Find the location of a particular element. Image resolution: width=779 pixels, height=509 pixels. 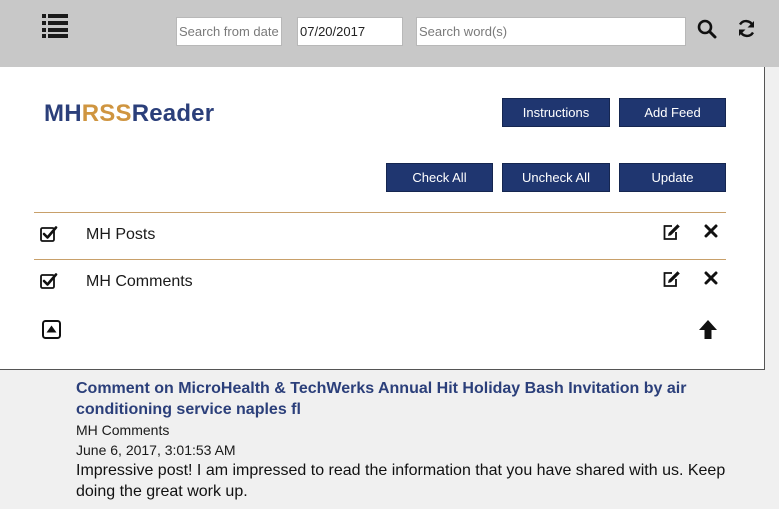

scroll-to-top-arrow-icon is located at coordinates (708, 332).